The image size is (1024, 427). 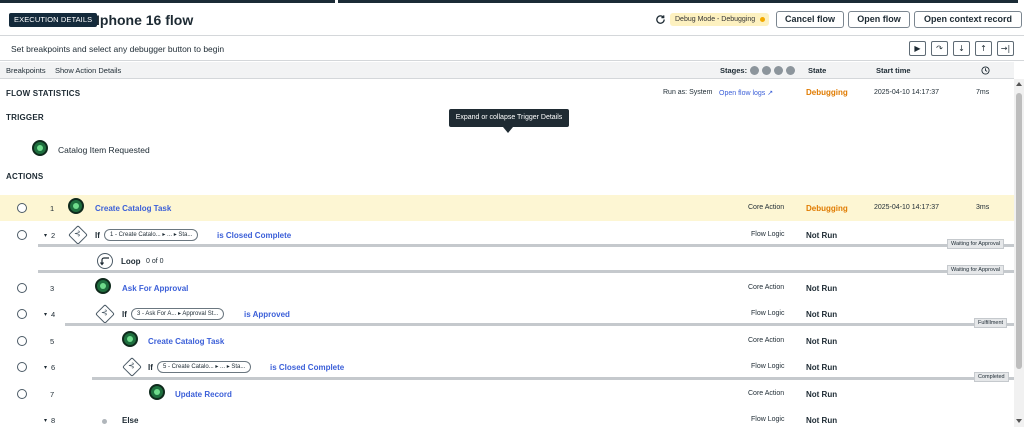 I want to click on clock-icon, so click(x=985, y=70).